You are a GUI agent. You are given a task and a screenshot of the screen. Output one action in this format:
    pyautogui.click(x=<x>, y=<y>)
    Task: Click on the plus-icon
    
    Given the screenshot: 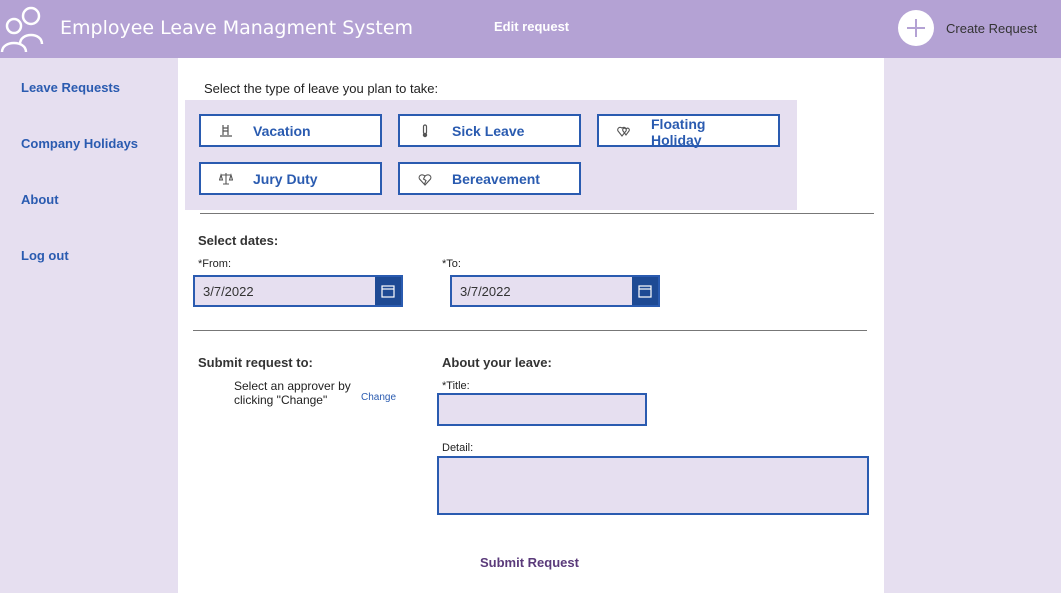 What is the action you would take?
    pyautogui.click(x=916, y=28)
    